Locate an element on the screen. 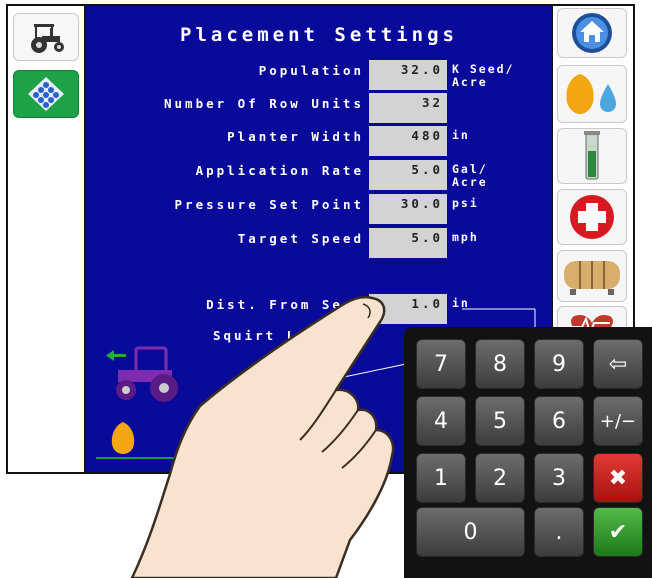 The width and height of the screenshot is (652, 578). key-9: 9 is located at coordinates (559, 364).